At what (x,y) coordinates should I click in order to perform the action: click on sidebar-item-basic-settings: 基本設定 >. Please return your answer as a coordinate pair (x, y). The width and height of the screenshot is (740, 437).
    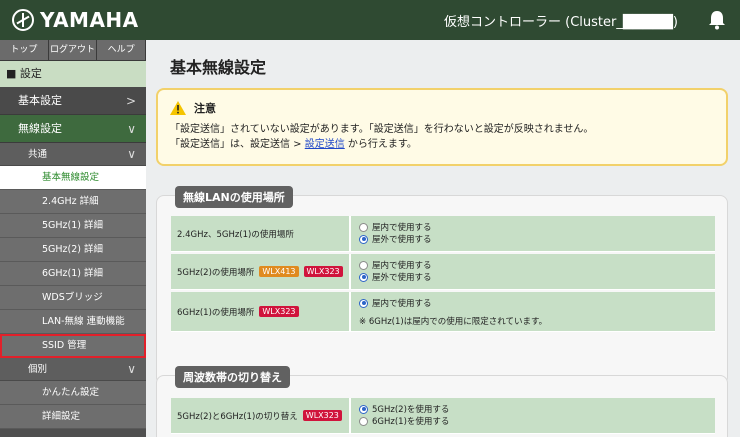
    Looking at the image, I should click on (73, 101).